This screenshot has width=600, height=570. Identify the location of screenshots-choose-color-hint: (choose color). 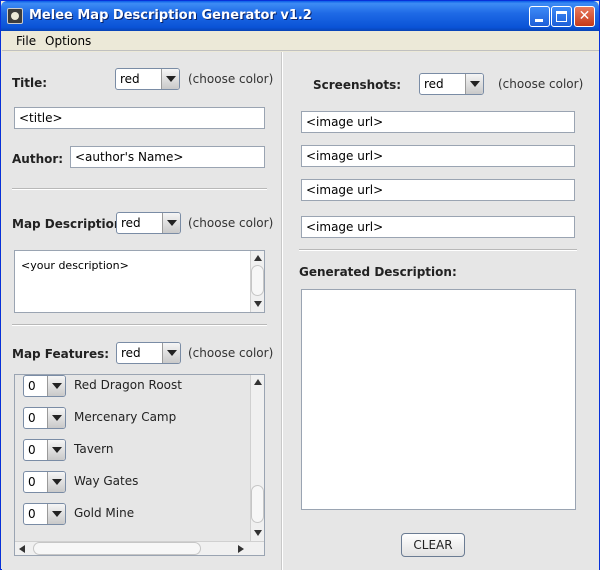
(541, 84).